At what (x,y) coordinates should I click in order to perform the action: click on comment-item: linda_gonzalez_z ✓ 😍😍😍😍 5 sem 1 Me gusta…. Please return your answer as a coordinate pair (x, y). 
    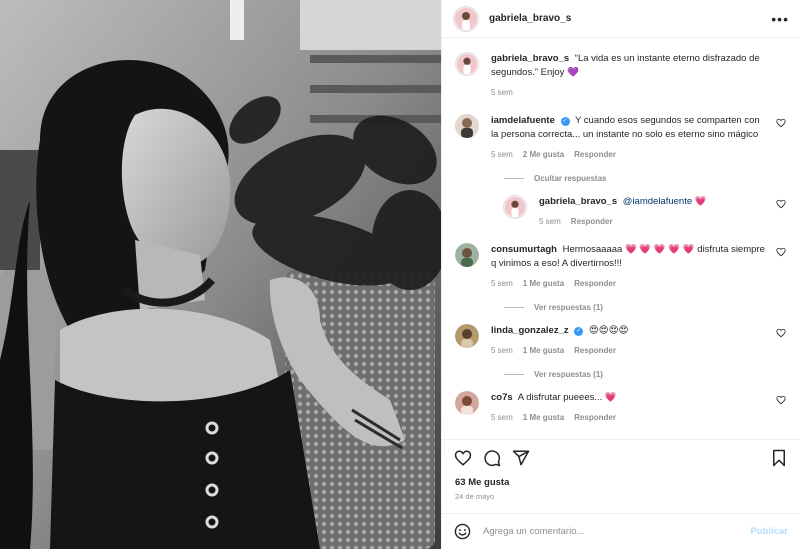
    Looking at the image, I should click on (620, 341).